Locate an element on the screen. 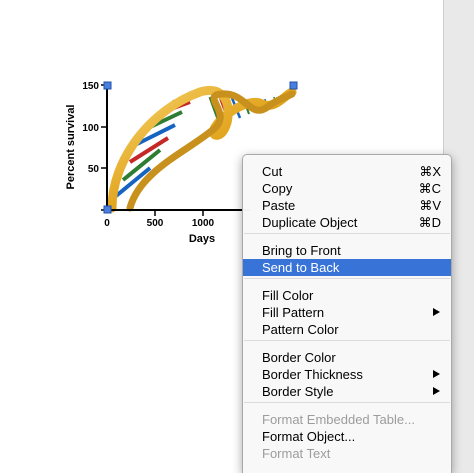 The image size is (474, 473). selection-handle-top-right is located at coordinates (293, 85).